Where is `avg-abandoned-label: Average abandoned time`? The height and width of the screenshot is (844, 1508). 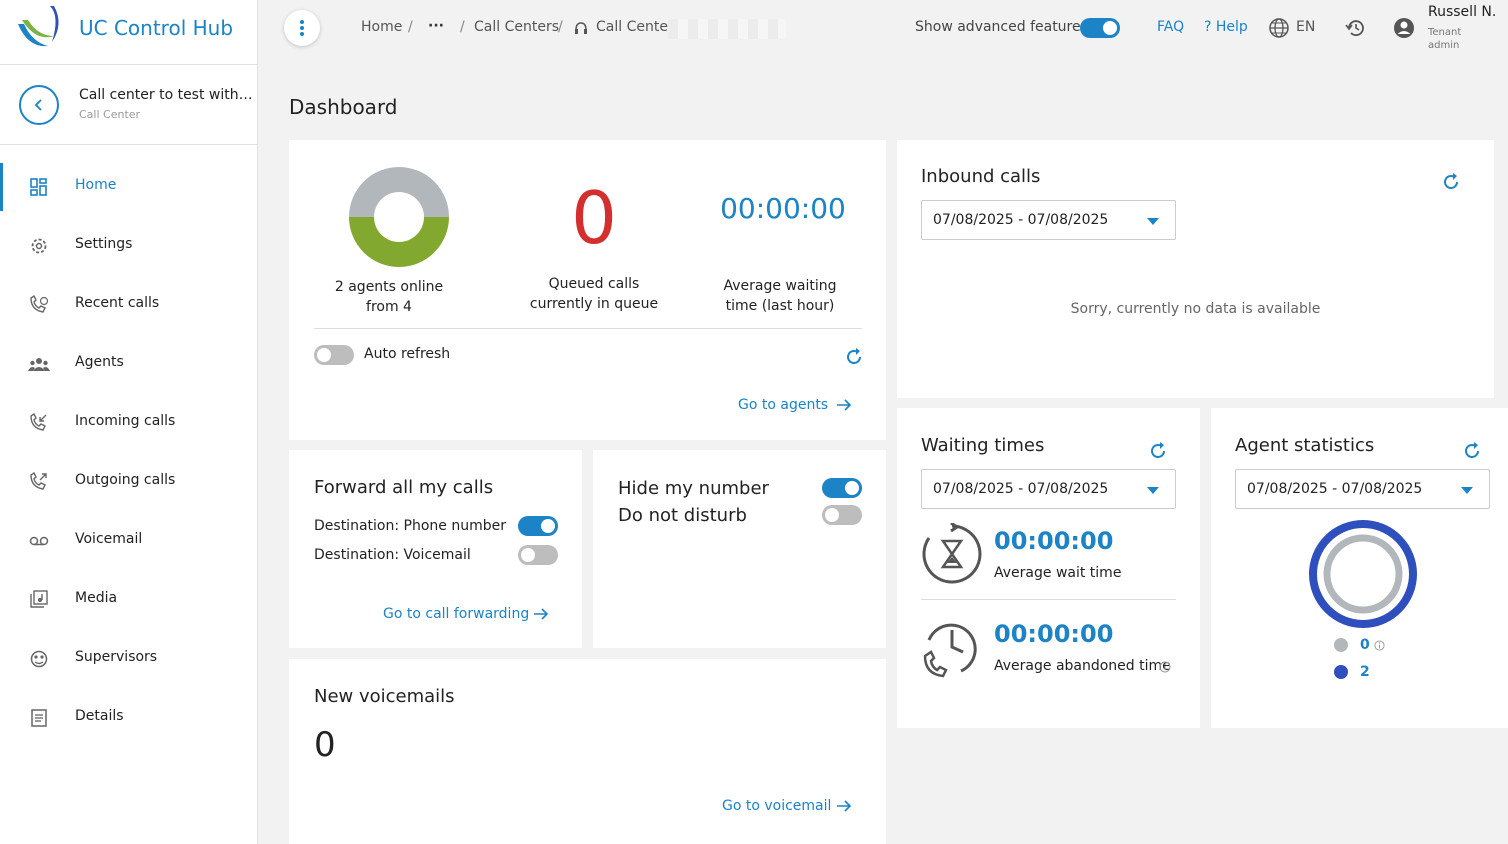 avg-abandoned-label: Average abandoned time is located at coordinates (1082, 666).